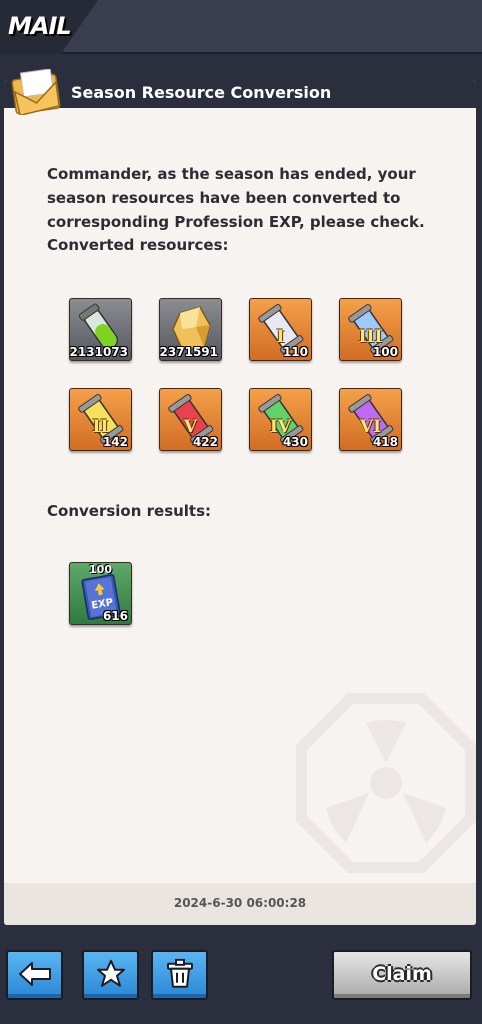 The image size is (482, 1024). Describe the element at coordinates (370, 427) in the screenshot. I see `tier-label: VI` at that location.